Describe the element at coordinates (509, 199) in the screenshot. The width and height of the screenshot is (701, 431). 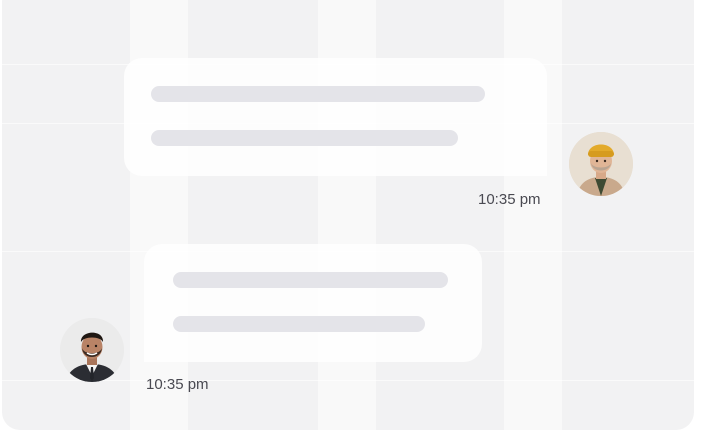
I see `outgoing-message-timestamp: 10:35 pm` at that location.